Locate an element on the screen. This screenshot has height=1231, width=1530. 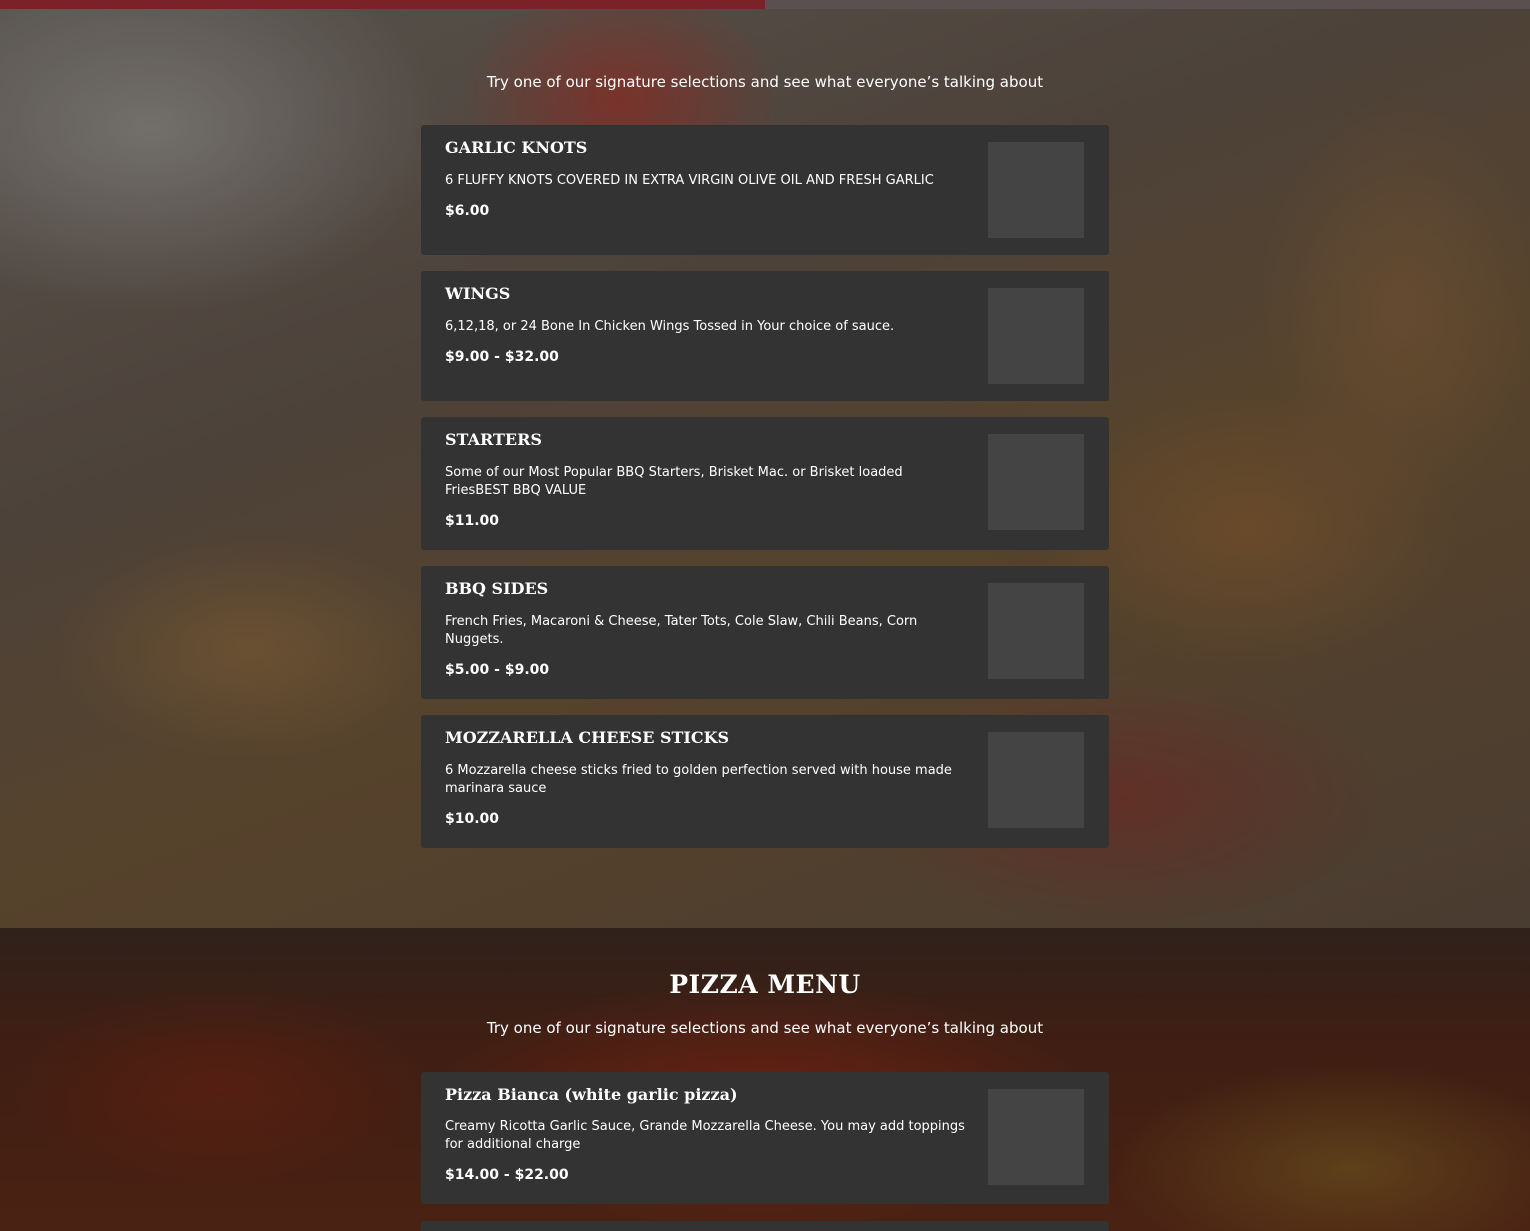
scroll-progress-bar is located at coordinates (765, 4).